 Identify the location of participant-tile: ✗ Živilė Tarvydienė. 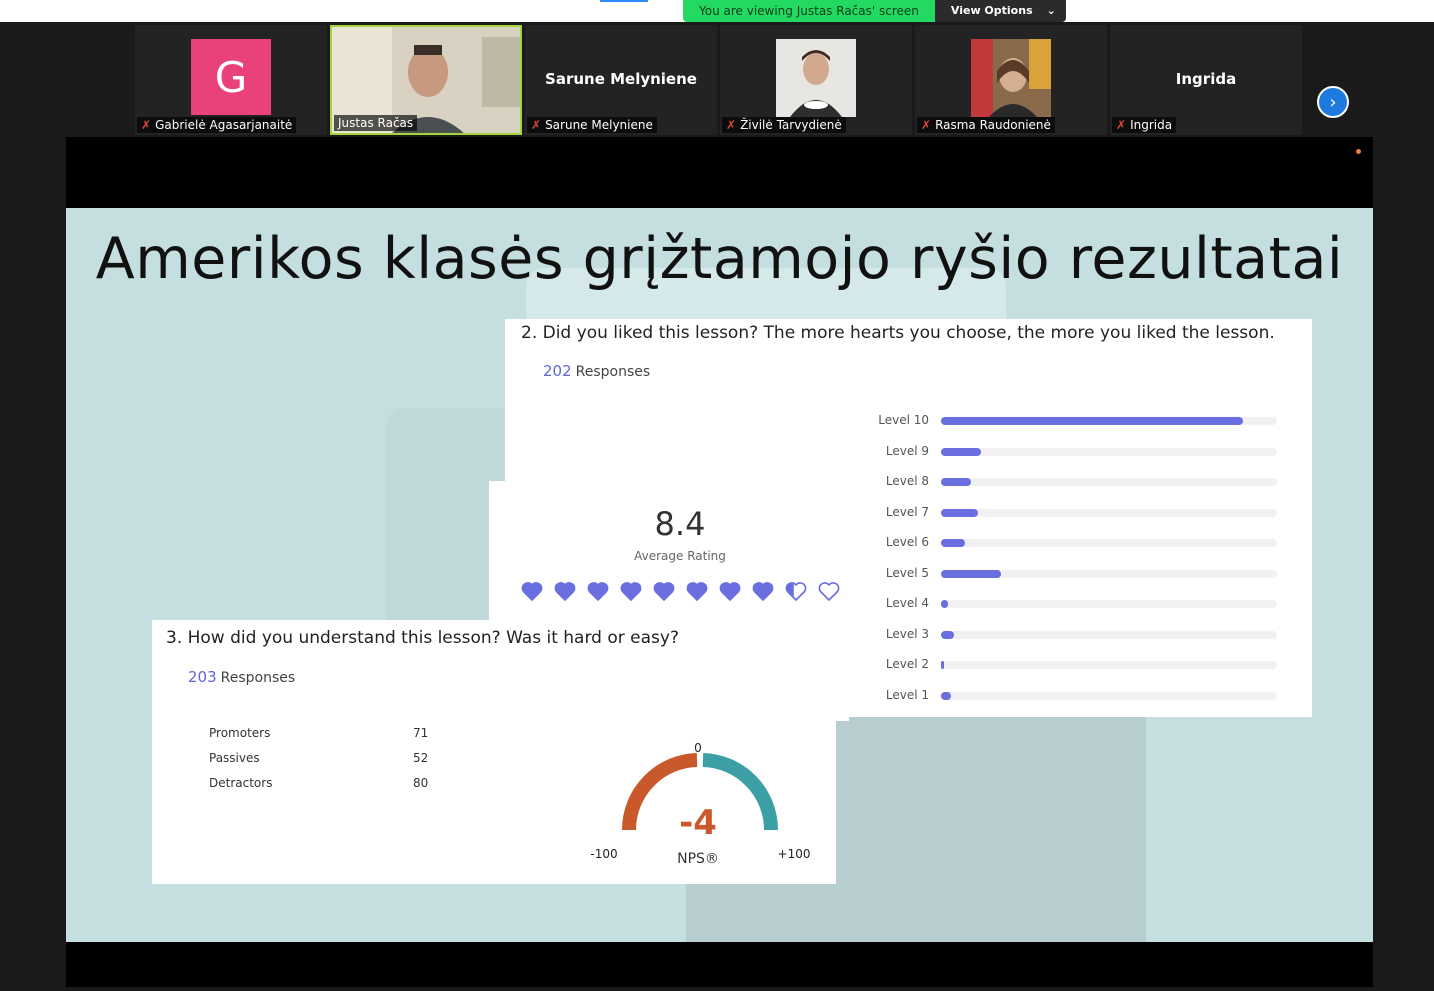
(816, 80).